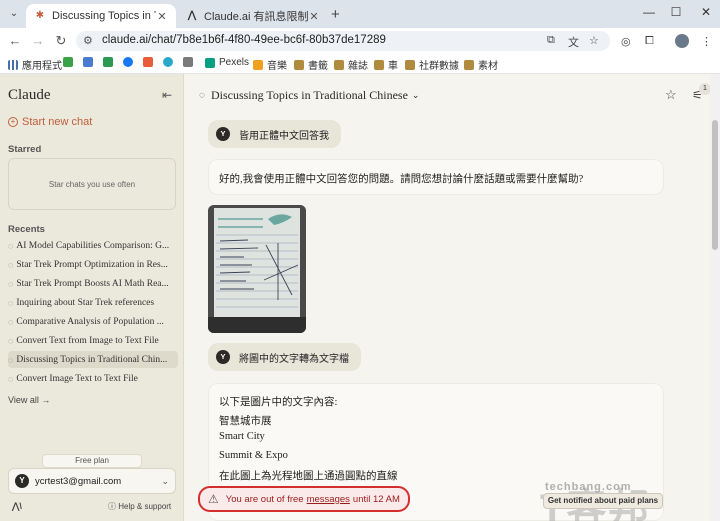 Image resolution: width=720 pixels, height=521 pixels. What do you see at coordinates (335, 14) in the screenshot?
I see `new-tab-icon: +` at bounding box center [335, 14].